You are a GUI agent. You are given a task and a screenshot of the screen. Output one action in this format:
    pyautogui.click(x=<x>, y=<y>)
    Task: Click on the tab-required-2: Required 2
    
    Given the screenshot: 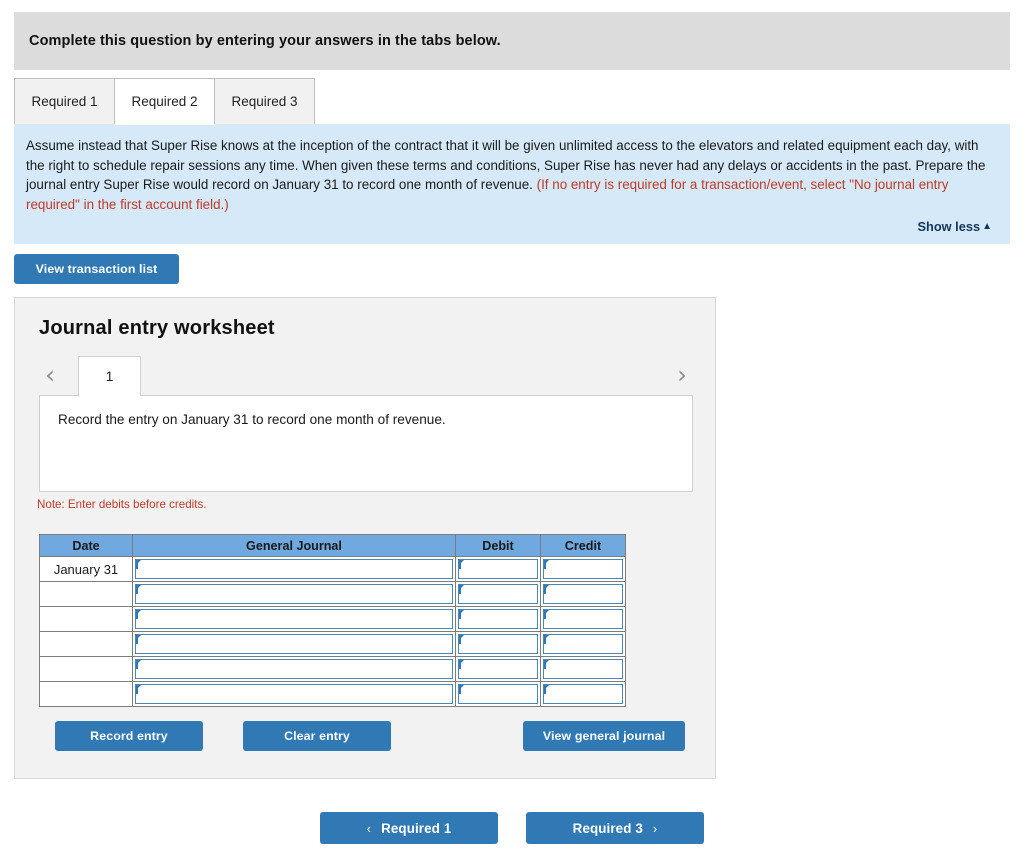 What is the action you would take?
    pyautogui.click(x=164, y=101)
    